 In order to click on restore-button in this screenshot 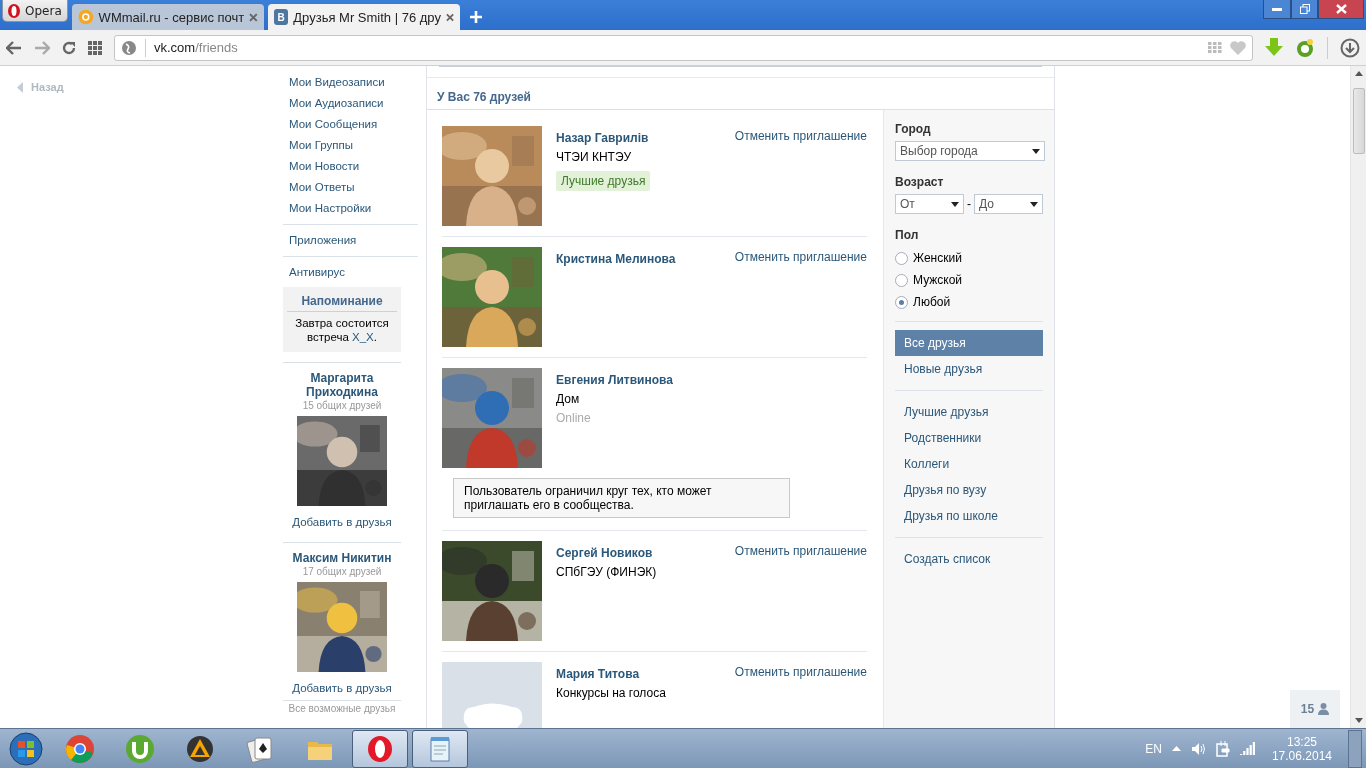, I will do `click(1304, 9)`.